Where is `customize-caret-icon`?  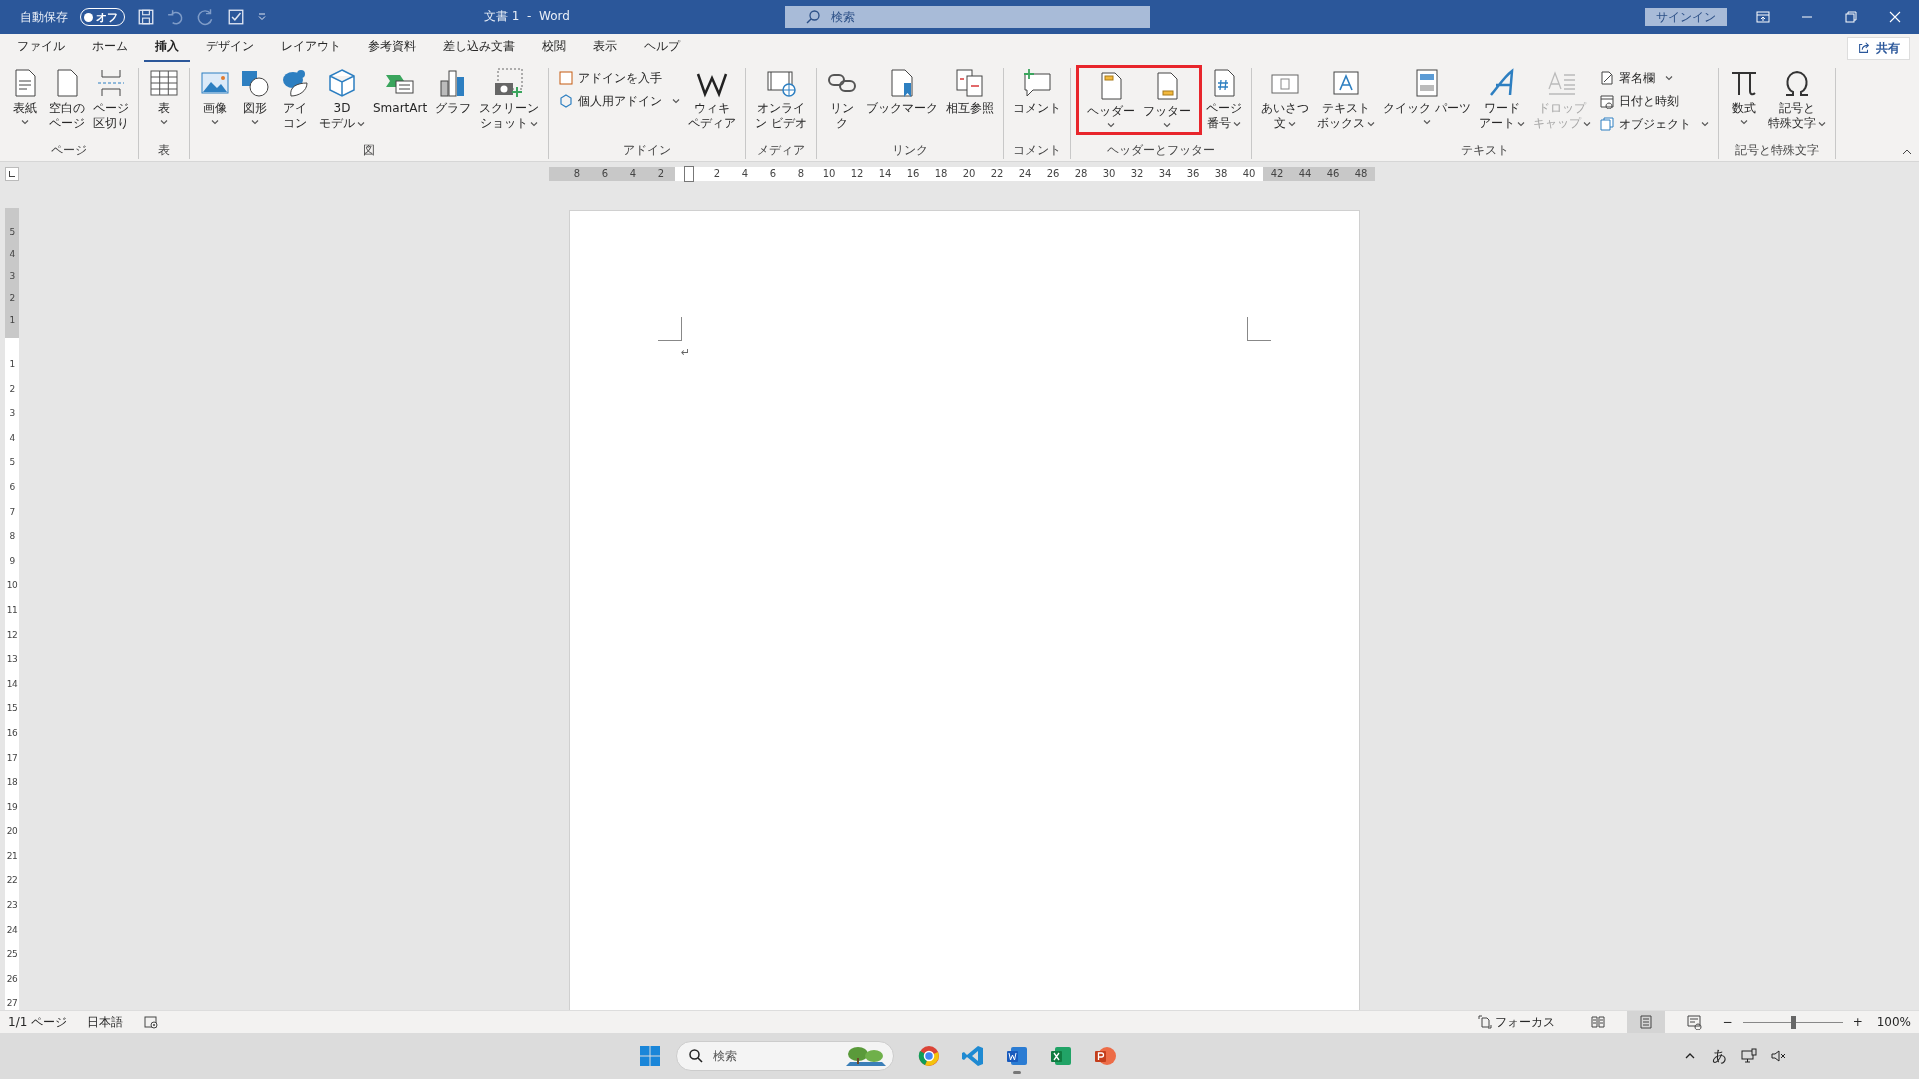
customize-caret-icon is located at coordinates (262, 17).